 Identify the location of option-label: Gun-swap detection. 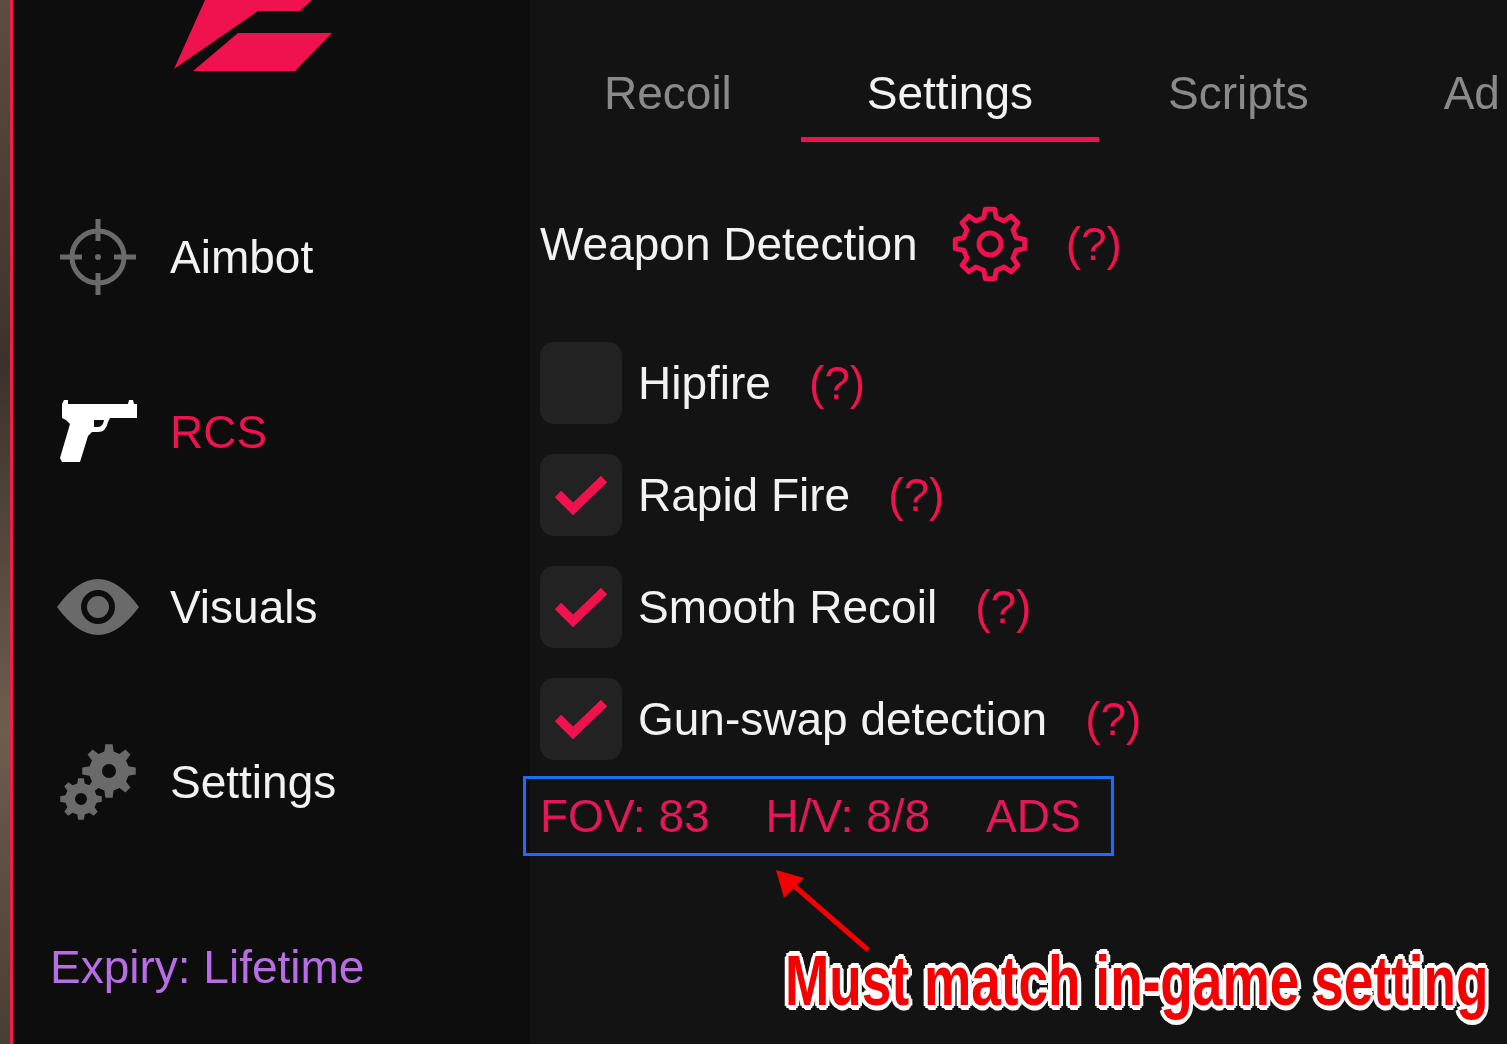
(843, 719).